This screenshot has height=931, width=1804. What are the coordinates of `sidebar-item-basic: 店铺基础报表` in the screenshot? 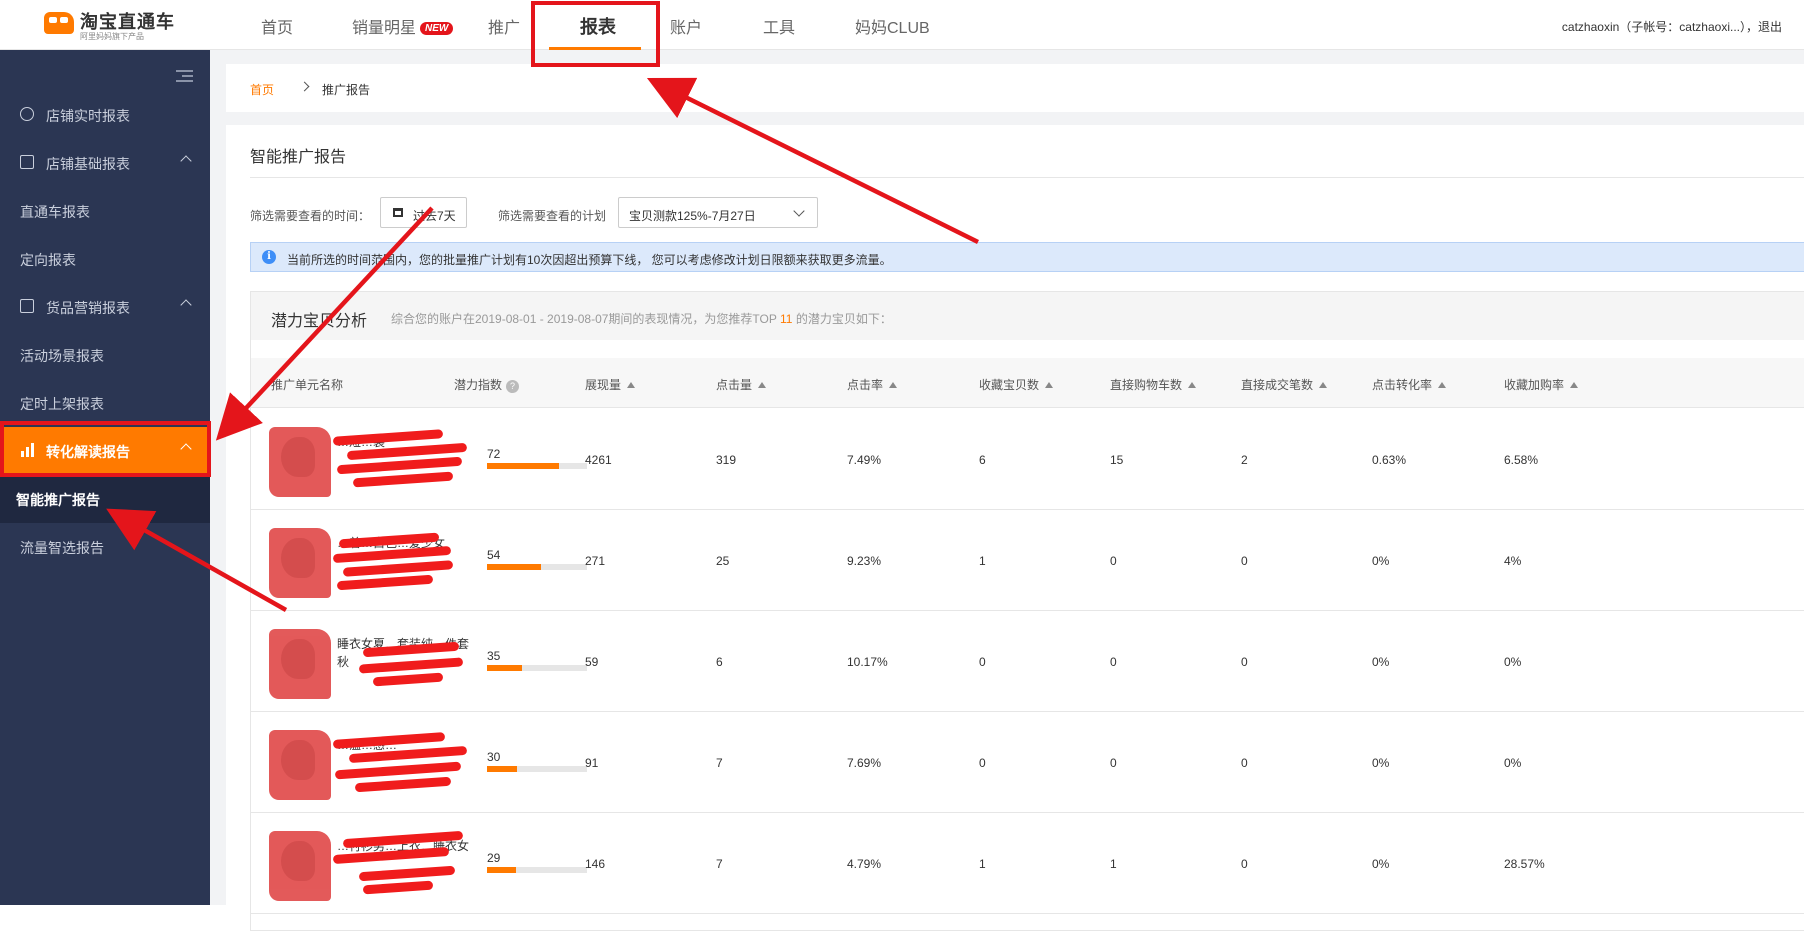 It's located at (105, 163).